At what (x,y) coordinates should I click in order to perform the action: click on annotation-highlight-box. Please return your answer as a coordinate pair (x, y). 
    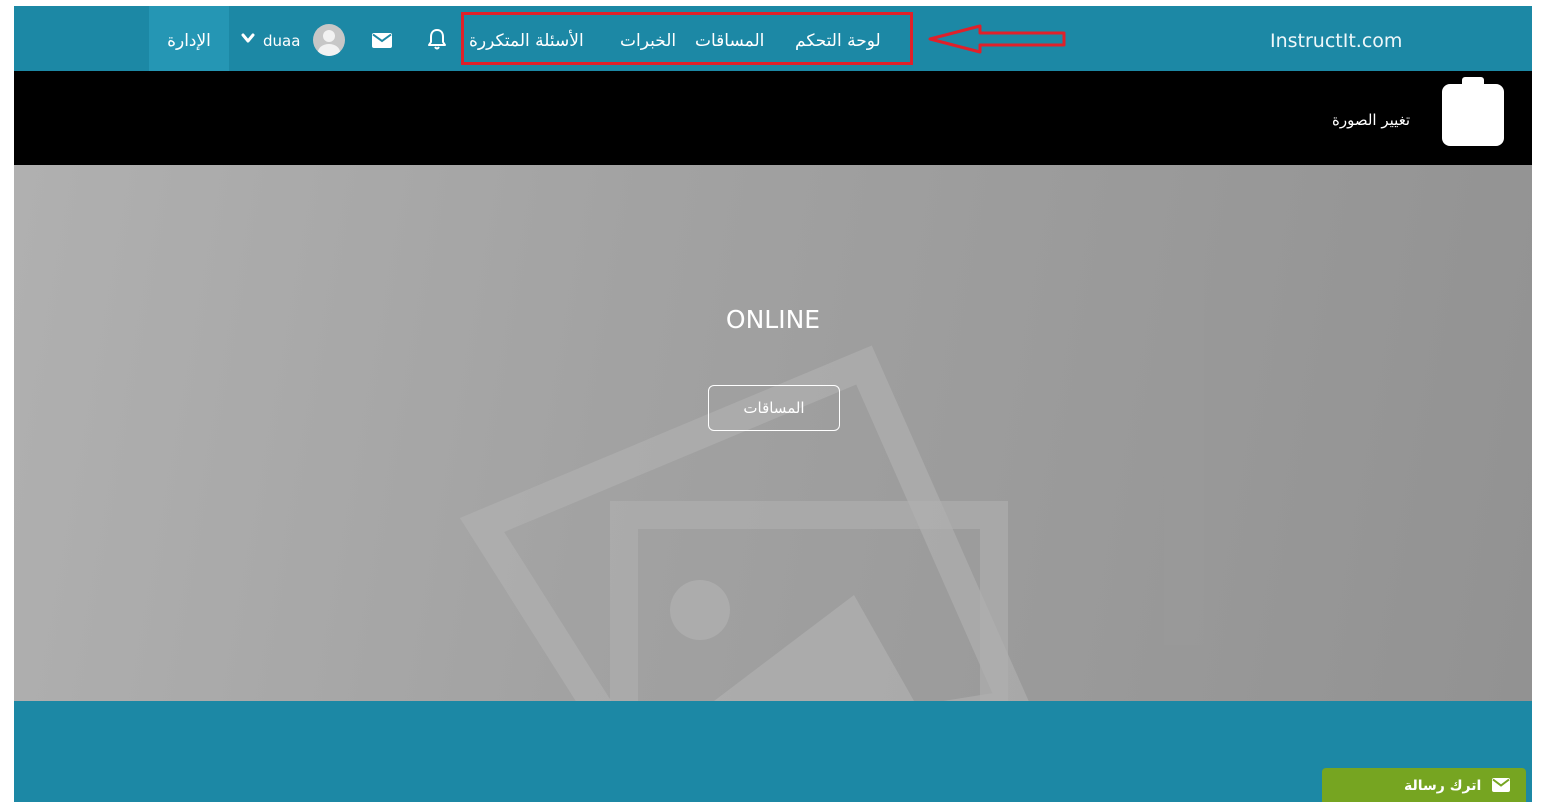
    Looking at the image, I should click on (687, 38).